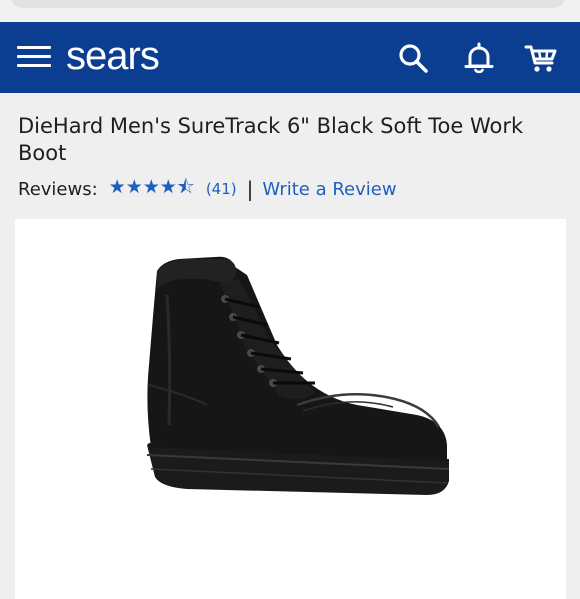 The width and height of the screenshot is (580, 599). What do you see at coordinates (152, 189) in the screenshot?
I see `star-rating-icon: ★★★★⯪` at bounding box center [152, 189].